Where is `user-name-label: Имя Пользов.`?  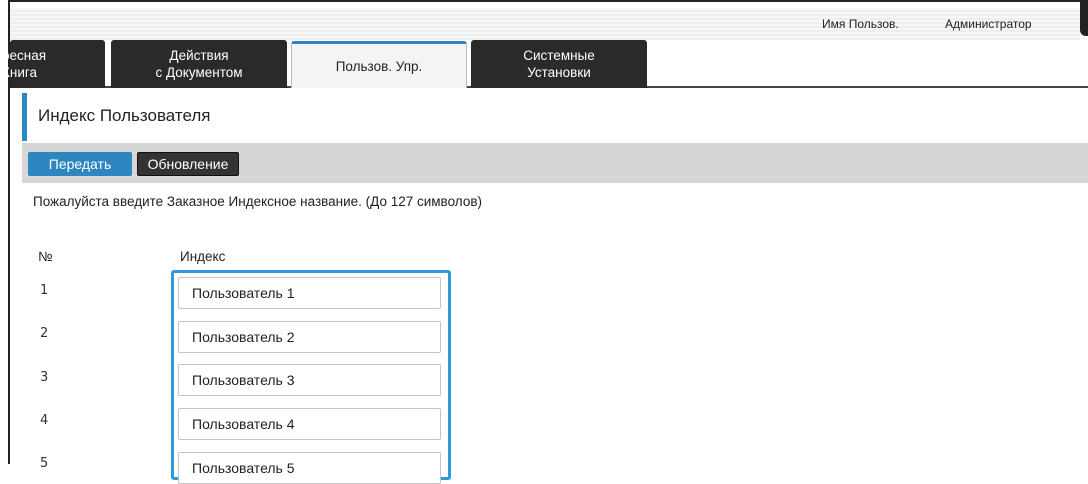 user-name-label: Имя Пользов. is located at coordinates (860, 24).